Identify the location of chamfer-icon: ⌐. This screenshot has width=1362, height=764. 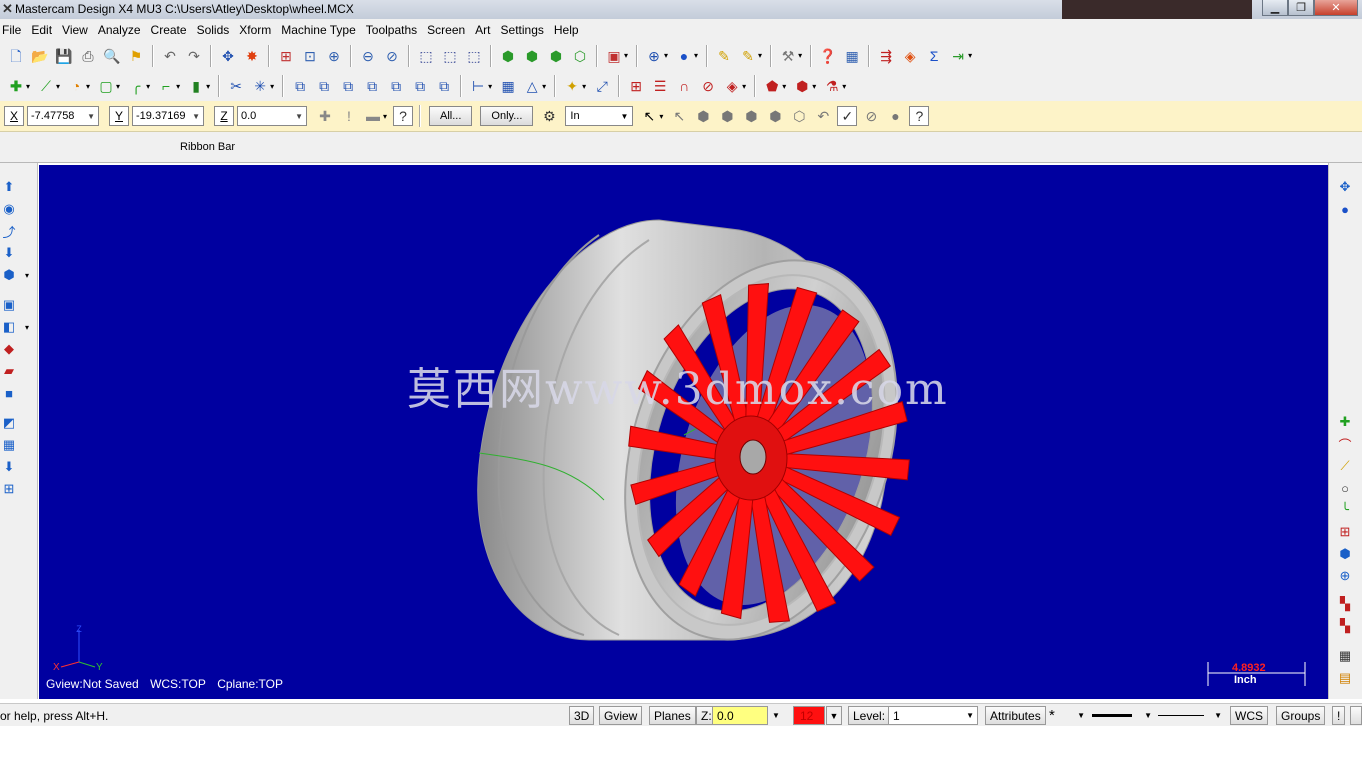
(166, 86).